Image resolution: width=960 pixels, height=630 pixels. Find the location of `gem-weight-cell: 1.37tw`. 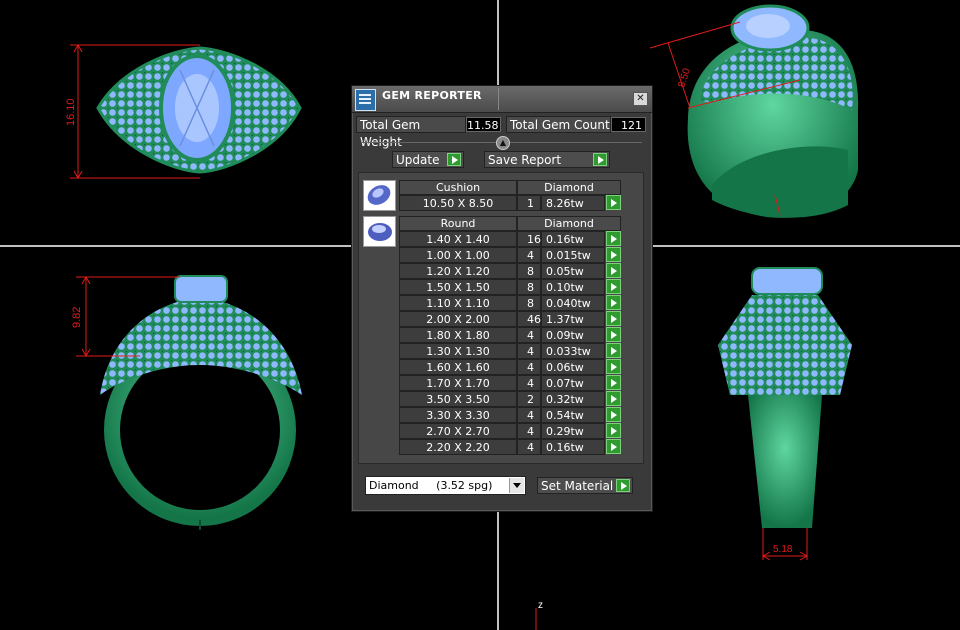

gem-weight-cell: 1.37tw is located at coordinates (573, 319).